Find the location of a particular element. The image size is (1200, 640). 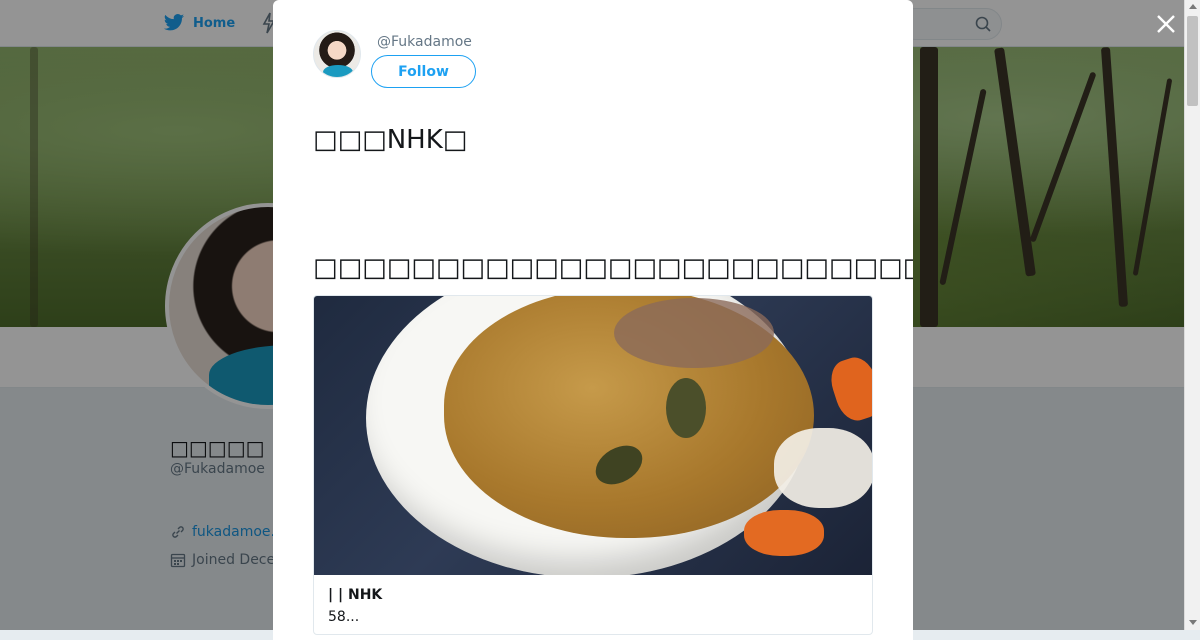

tweet-line: □□□NHK□ is located at coordinates (390, 140).